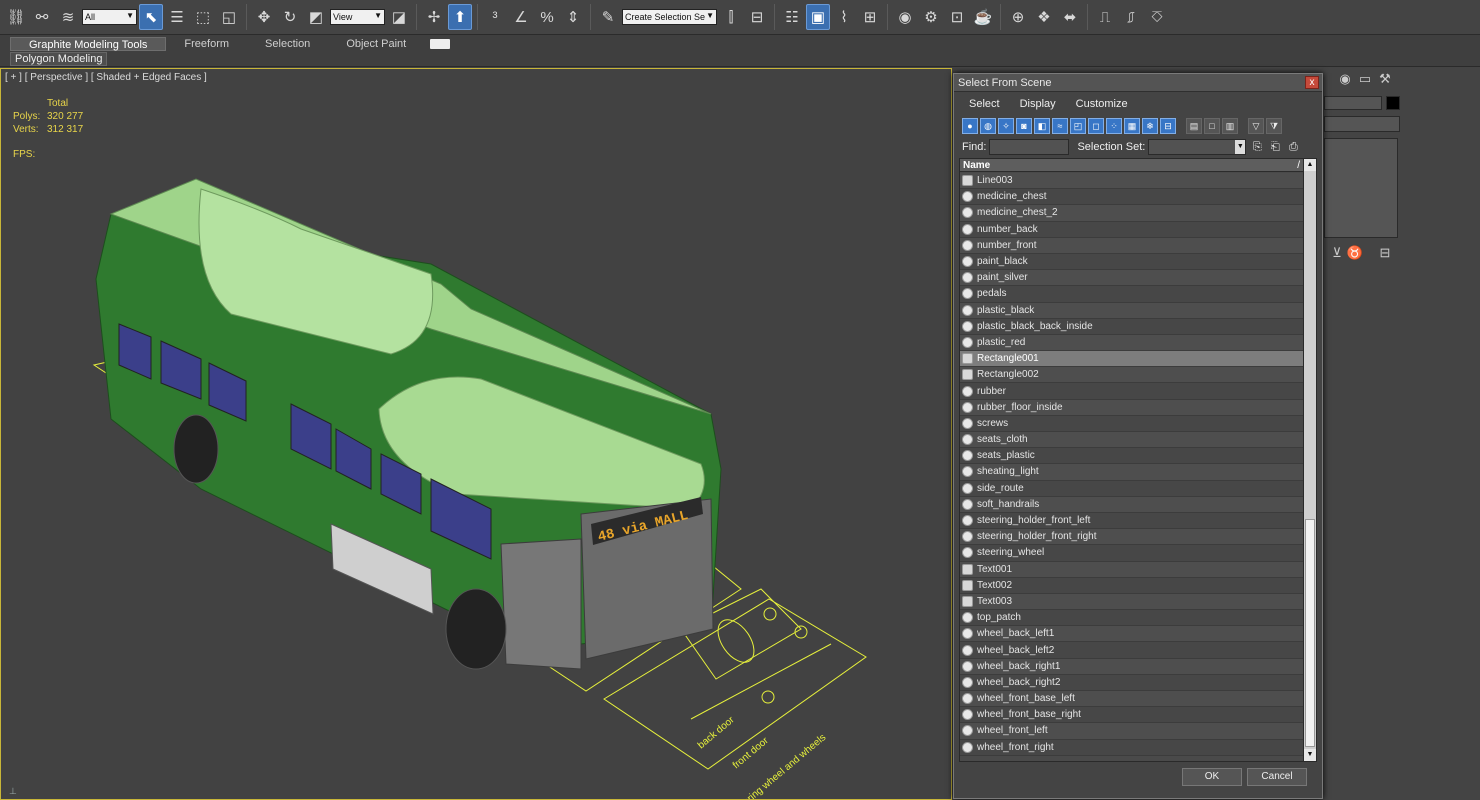 This screenshot has height=800, width=1480. What do you see at coordinates (1114, 126) in the screenshot?
I see `filter-bones-icon: ⁘` at bounding box center [1114, 126].